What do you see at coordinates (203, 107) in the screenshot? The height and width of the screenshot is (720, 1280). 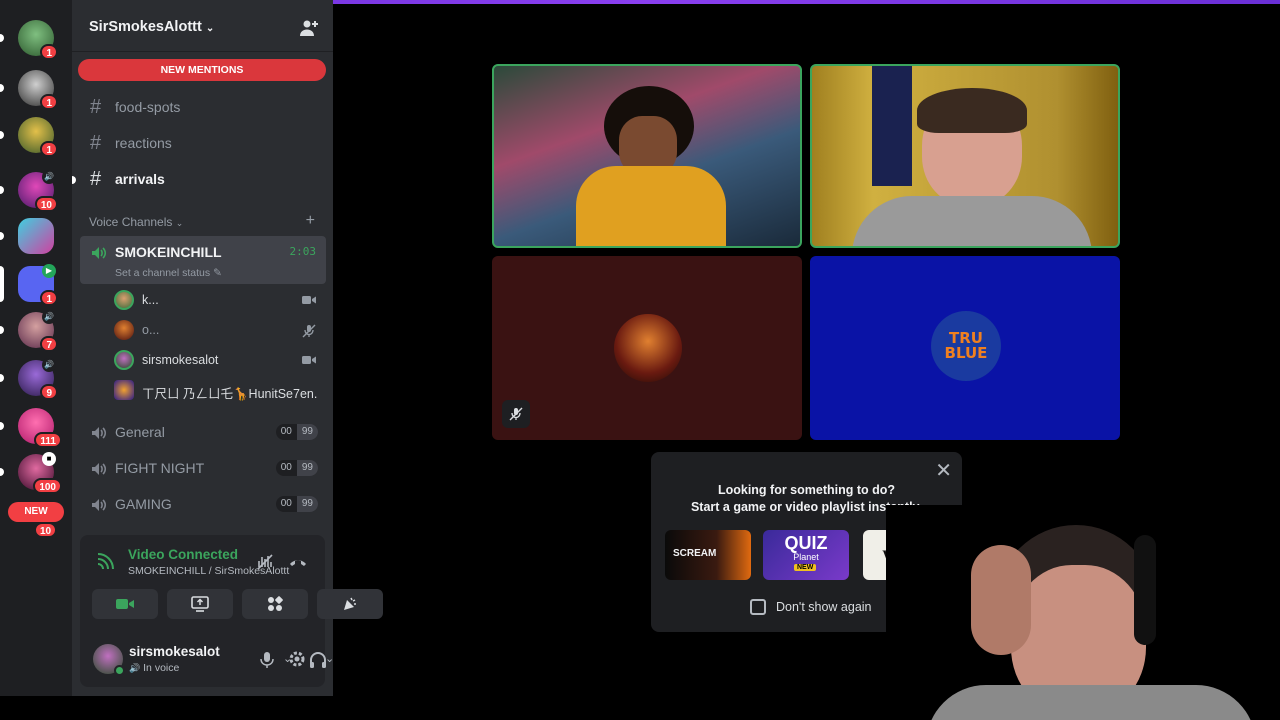 I see `channel-food-spots: # food-spots` at bounding box center [203, 107].